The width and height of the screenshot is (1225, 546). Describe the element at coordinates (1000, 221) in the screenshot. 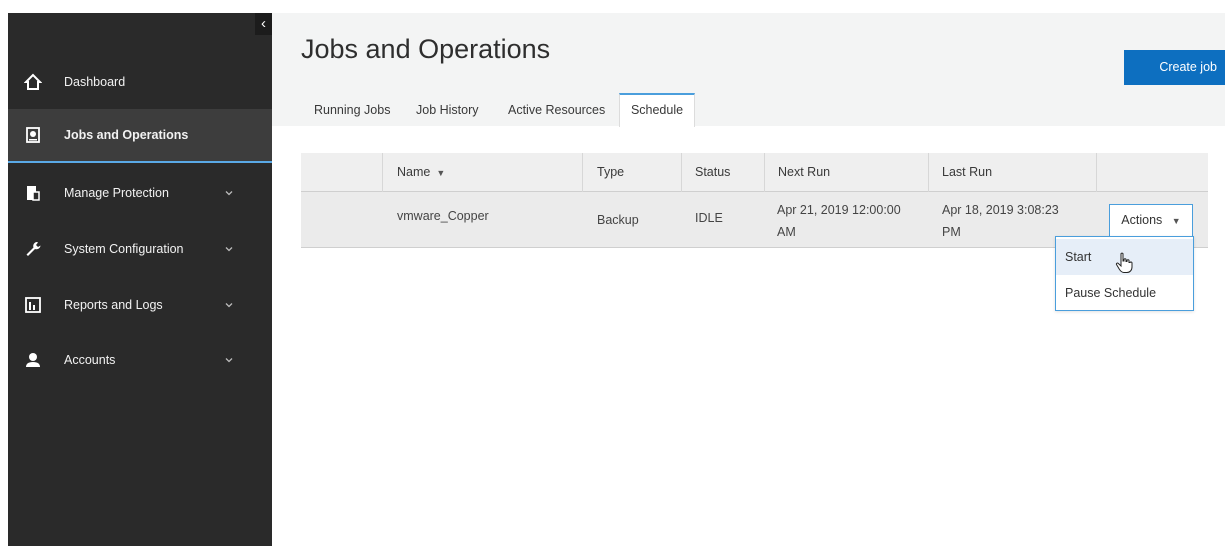

I see `cell-last-run: Apr 18, 2019 3:08:23 PM` at that location.